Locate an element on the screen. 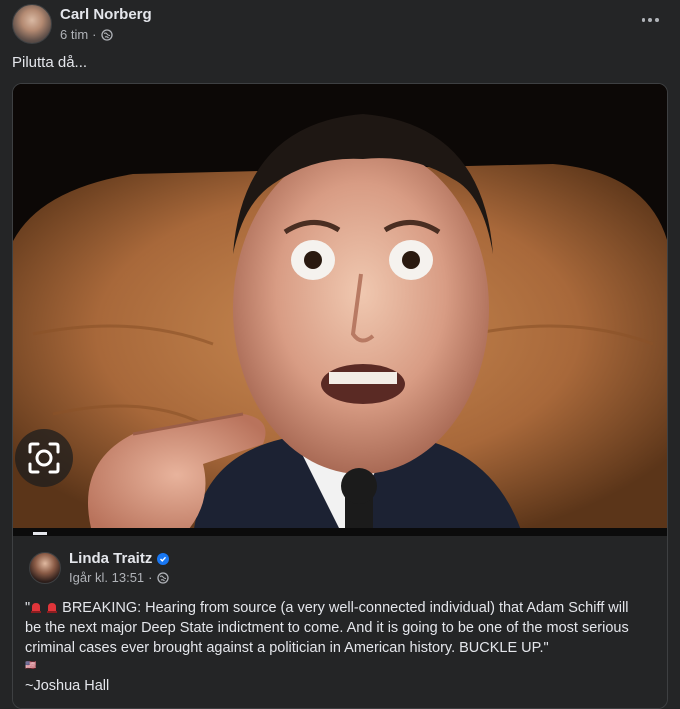 The height and width of the screenshot is (709, 680). visual-search-icon is located at coordinates (44, 458).